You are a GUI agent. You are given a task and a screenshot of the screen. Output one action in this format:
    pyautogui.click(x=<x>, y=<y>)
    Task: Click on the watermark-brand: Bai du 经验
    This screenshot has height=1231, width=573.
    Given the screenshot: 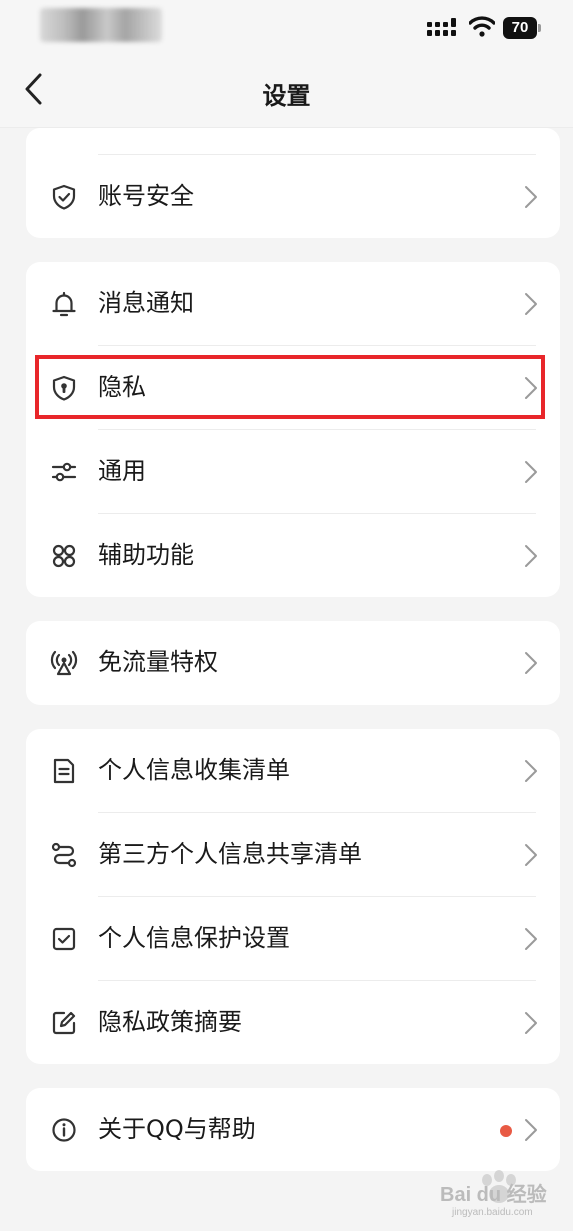 What is the action you would take?
    pyautogui.click(x=493, y=1195)
    